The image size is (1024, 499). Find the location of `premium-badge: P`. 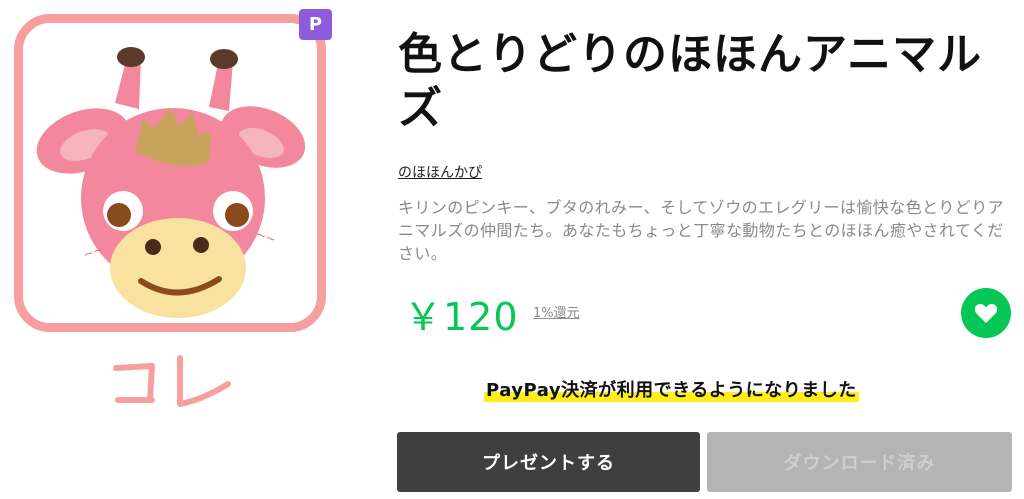

premium-badge: P is located at coordinates (315, 24).